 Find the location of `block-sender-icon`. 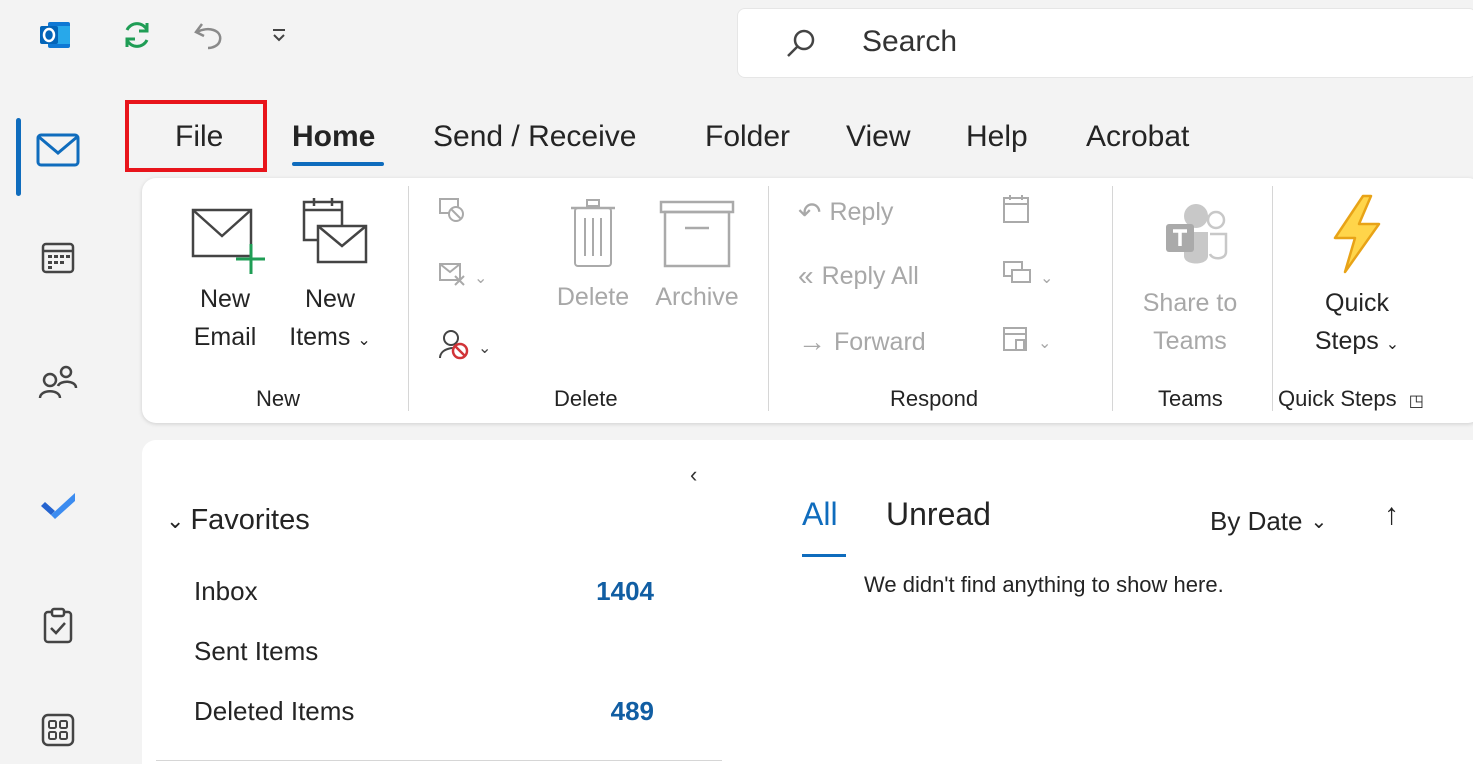

block-sender-icon is located at coordinates (454, 347).